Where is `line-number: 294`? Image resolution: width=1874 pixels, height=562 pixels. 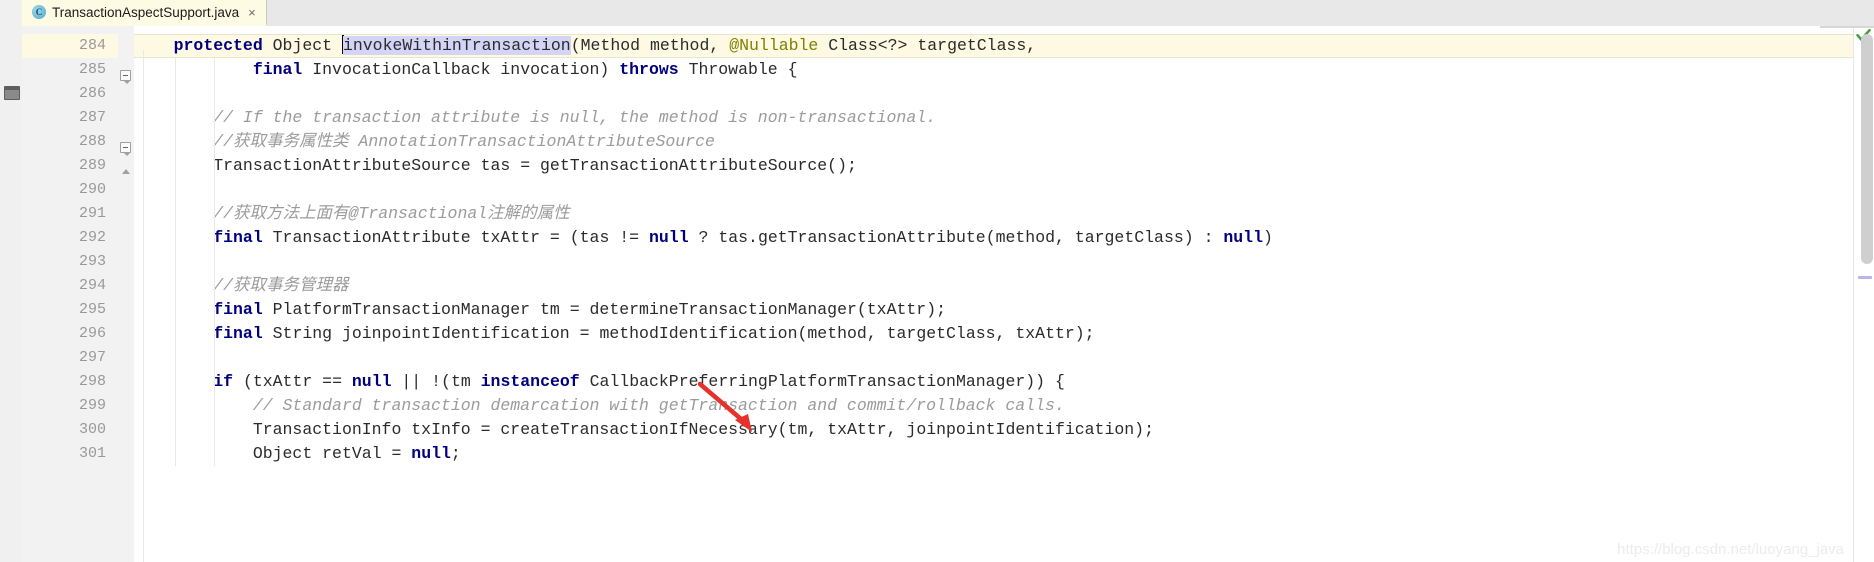
line-number: 294 is located at coordinates (92, 285).